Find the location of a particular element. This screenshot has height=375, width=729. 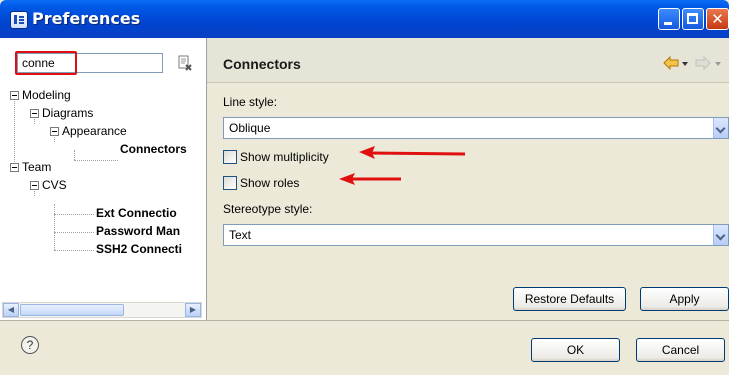

tree-item-label: Diagrams is located at coordinates (68, 113).